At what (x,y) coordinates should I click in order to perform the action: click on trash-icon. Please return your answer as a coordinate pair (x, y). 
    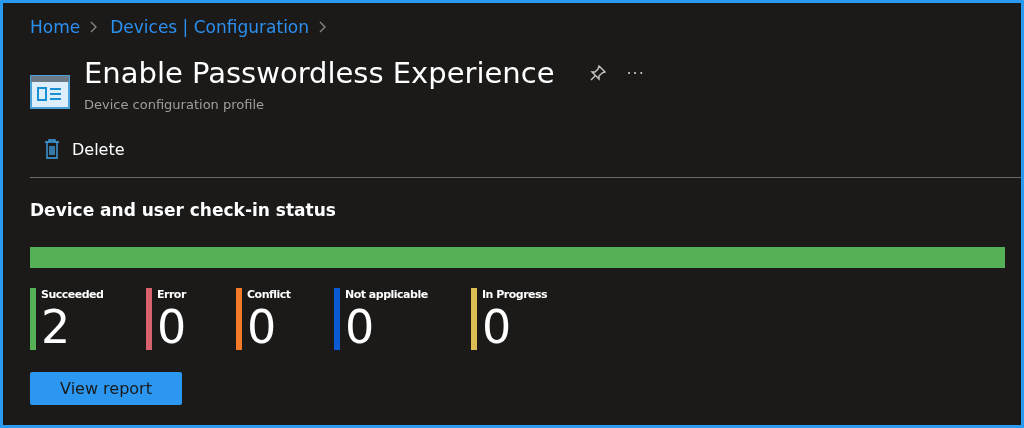
    Looking at the image, I should click on (52, 149).